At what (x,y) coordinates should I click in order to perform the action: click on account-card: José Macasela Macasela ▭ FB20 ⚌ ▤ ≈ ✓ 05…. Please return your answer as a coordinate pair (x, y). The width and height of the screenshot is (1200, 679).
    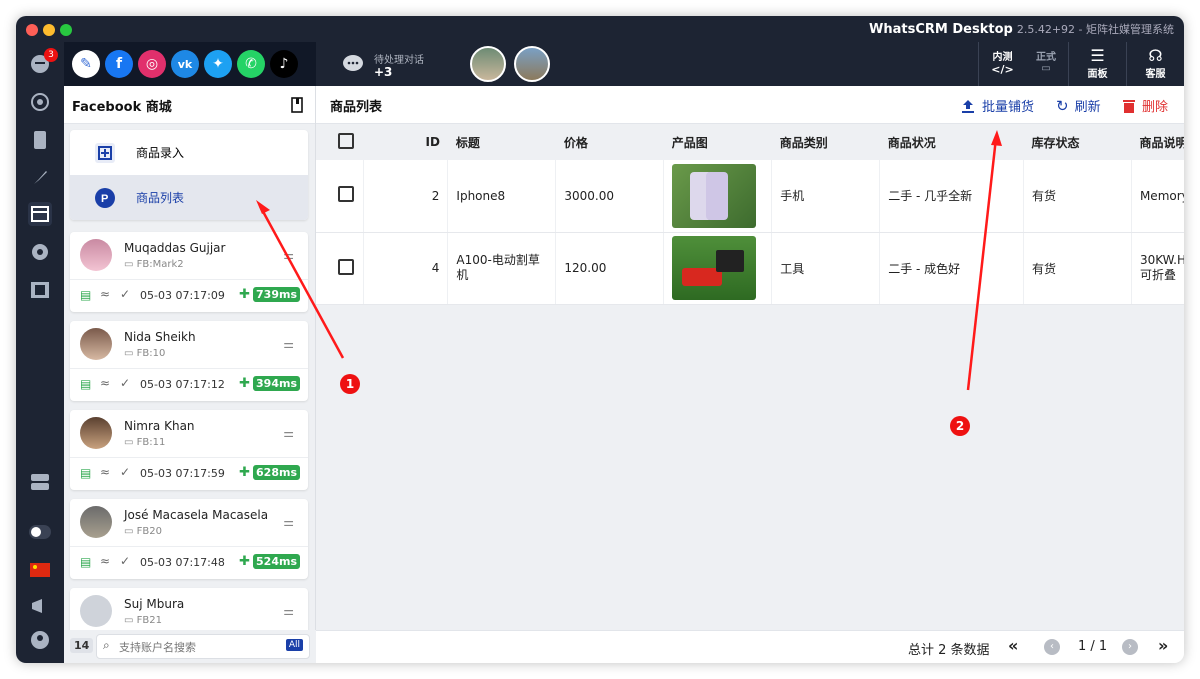
    Looking at the image, I should click on (189, 539).